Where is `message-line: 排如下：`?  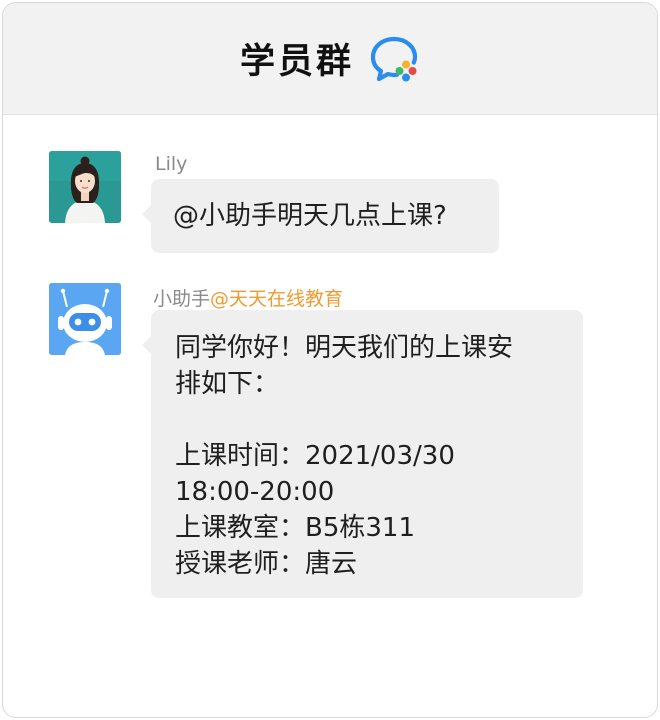 message-line: 排如下： is located at coordinates (227, 384).